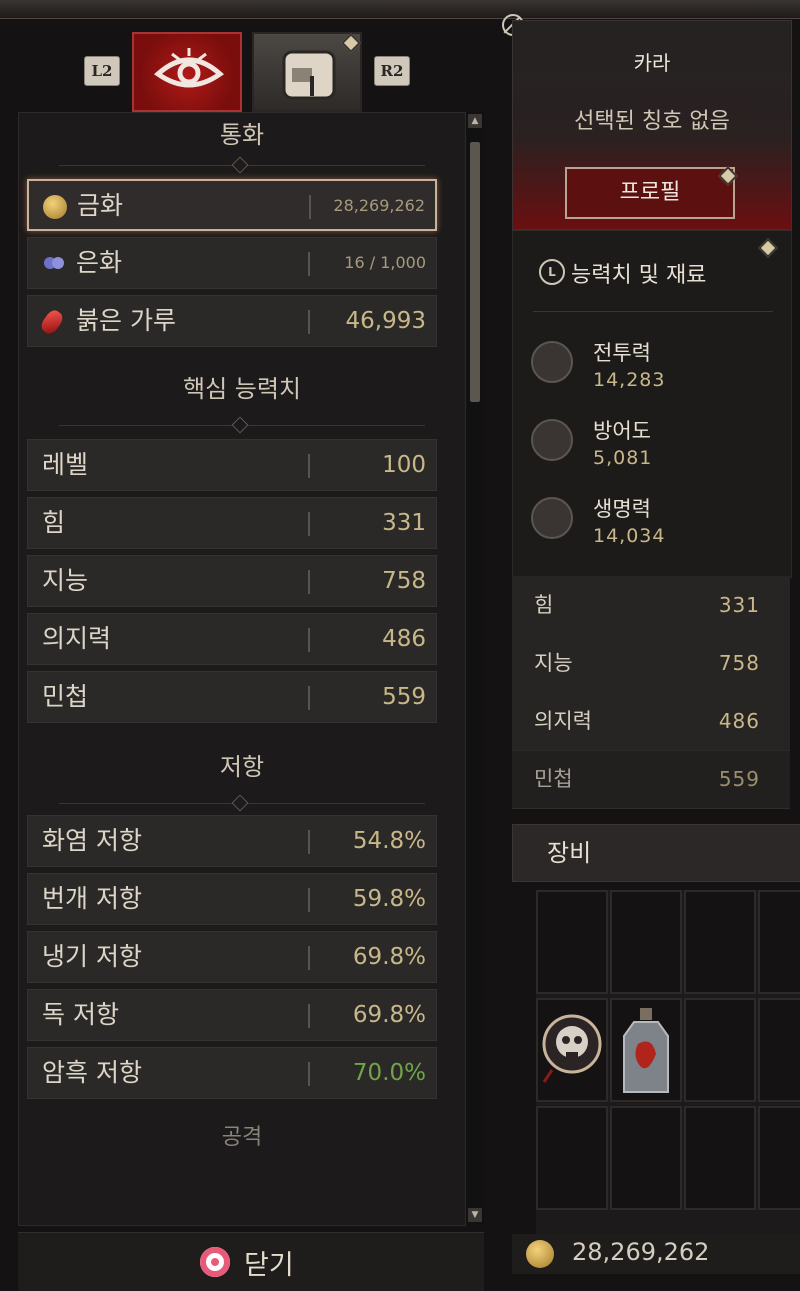 The image size is (800, 1291). I want to click on scroll-up-icon: ▲, so click(475, 121).